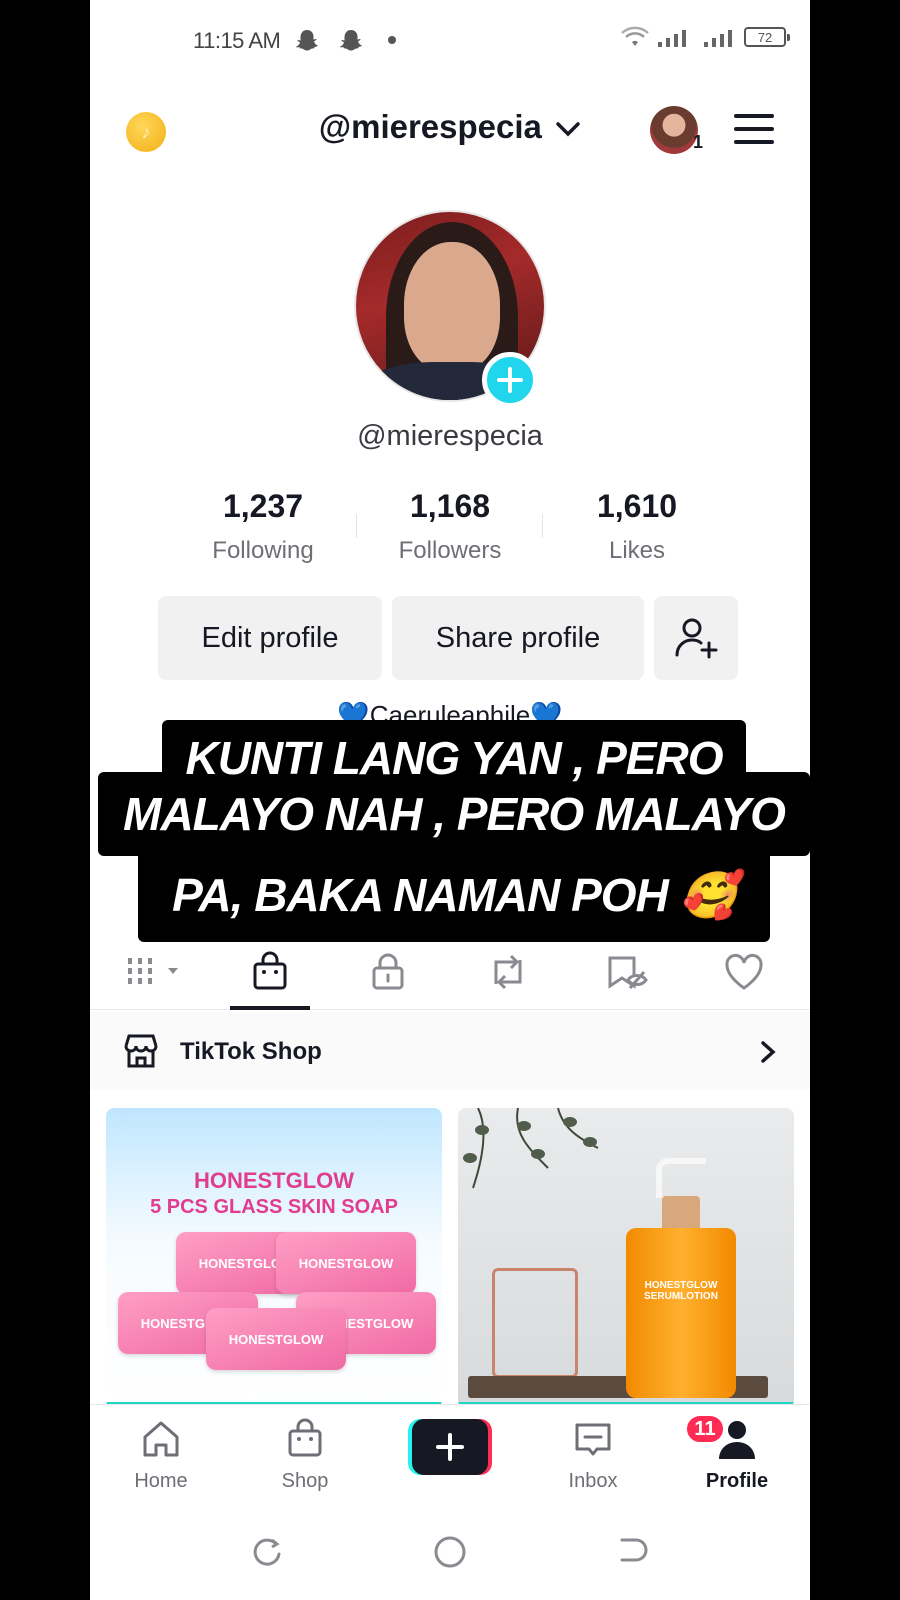 The image size is (900, 1600). I want to click on stat-value: 1,168, so click(450, 506).